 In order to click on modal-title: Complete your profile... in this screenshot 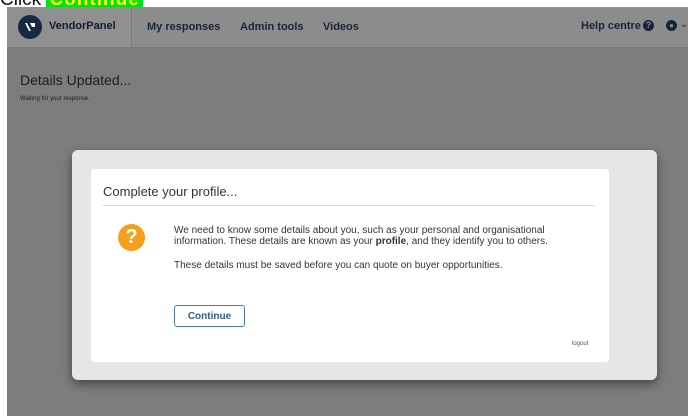, I will do `click(170, 191)`.